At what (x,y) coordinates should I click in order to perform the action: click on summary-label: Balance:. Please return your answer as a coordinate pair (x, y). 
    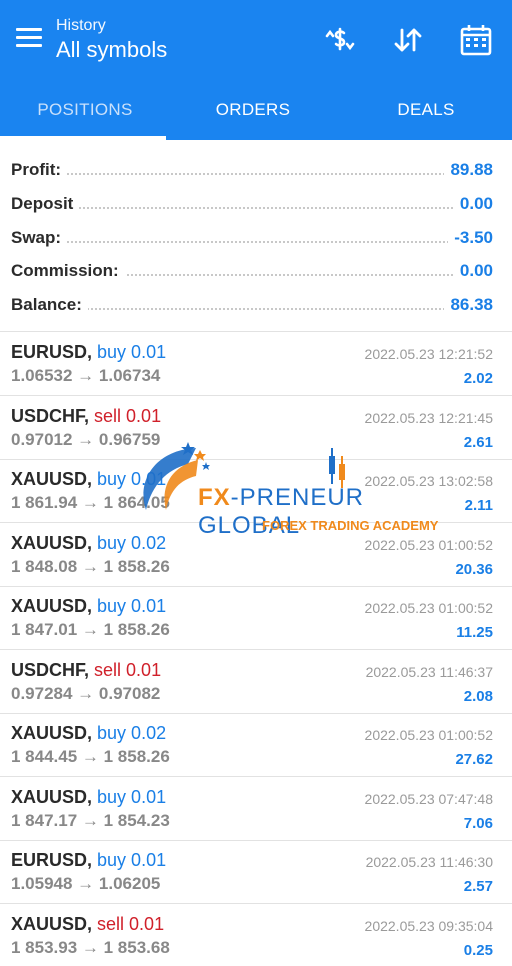
    Looking at the image, I should click on (49, 305).